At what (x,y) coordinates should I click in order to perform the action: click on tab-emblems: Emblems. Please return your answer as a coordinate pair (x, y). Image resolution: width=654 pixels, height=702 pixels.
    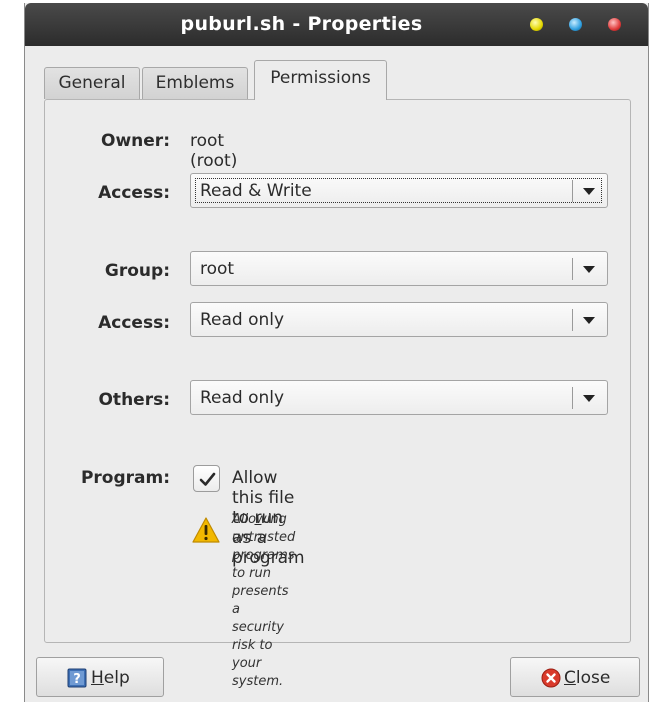
    Looking at the image, I should click on (195, 83).